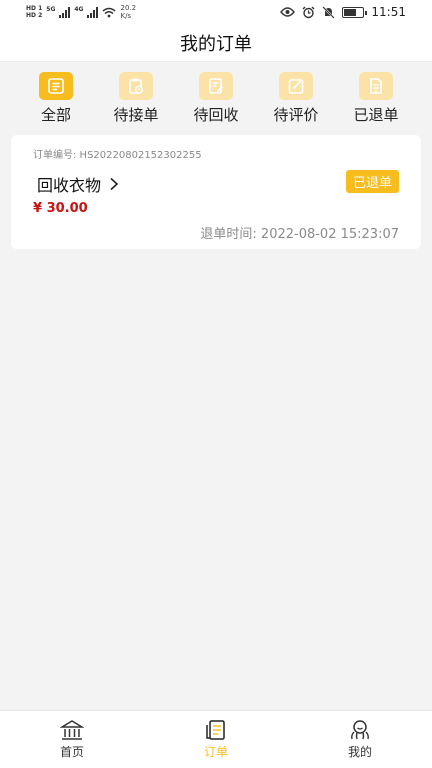 The width and height of the screenshot is (432, 768). Describe the element at coordinates (372, 181) in the screenshot. I see `status-badge: 已退单` at that location.